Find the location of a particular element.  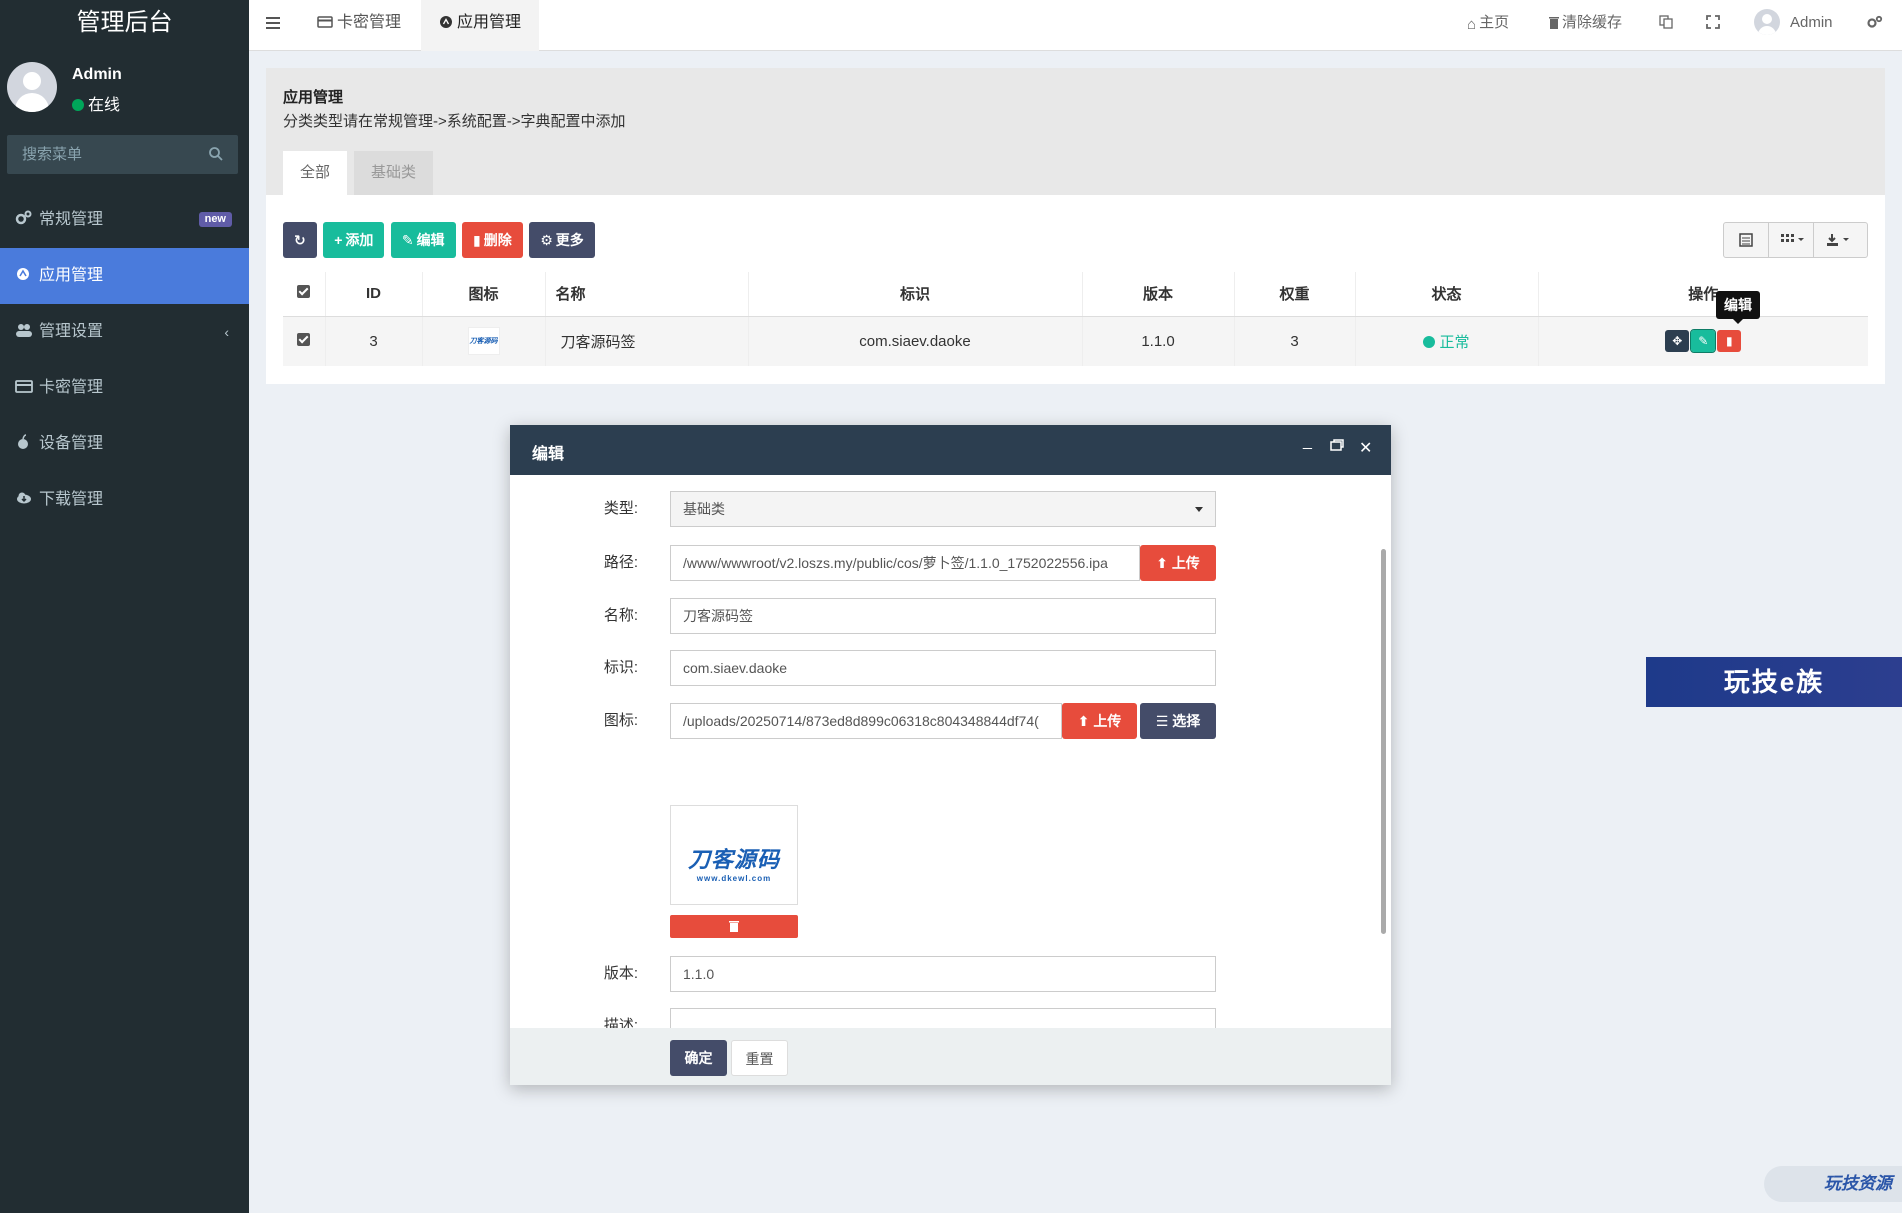

sidebar-item-downloads: 下载管理 is located at coordinates (124, 500).